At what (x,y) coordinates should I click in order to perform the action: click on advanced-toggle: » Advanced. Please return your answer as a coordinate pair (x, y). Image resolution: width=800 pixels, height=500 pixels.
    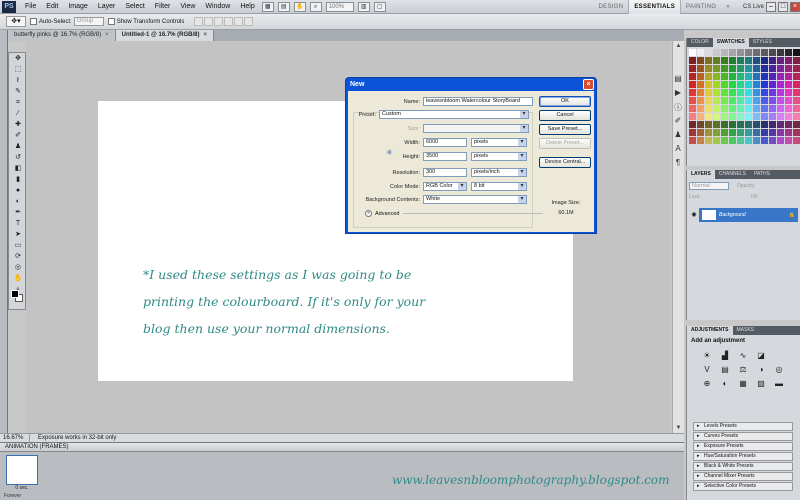
    Looking at the image, I should click on (454, 213).